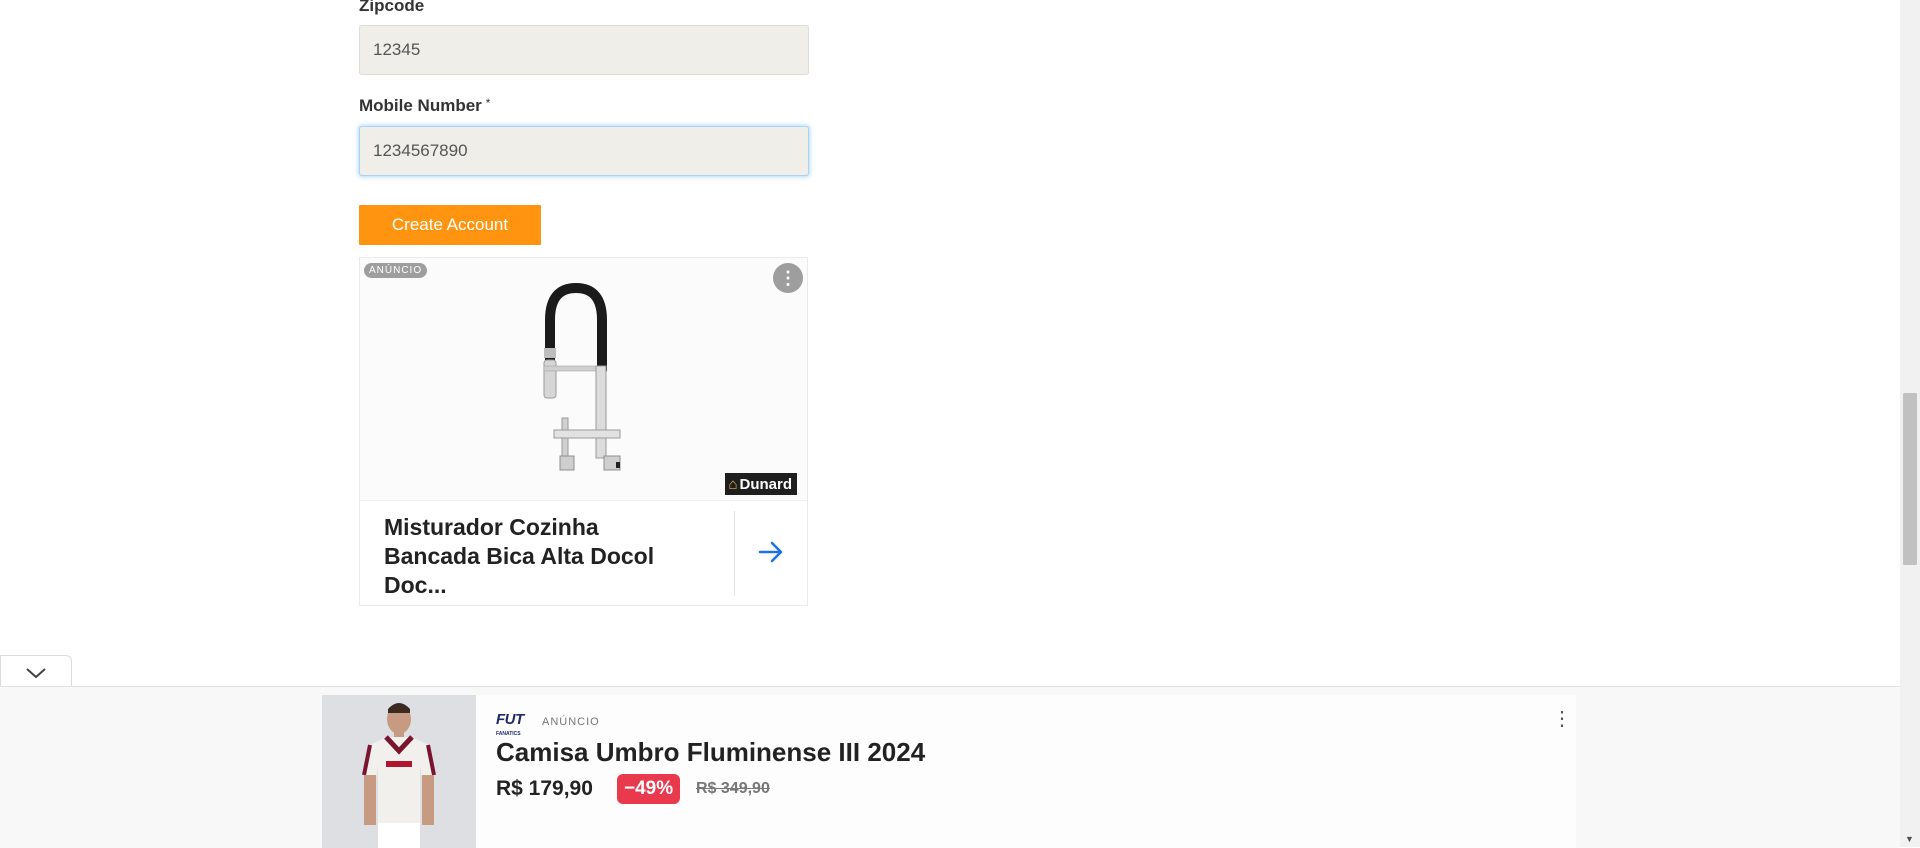  Describe the element at coordinates (734, 553) in the screenshot. I see `ad-divider` at that location.